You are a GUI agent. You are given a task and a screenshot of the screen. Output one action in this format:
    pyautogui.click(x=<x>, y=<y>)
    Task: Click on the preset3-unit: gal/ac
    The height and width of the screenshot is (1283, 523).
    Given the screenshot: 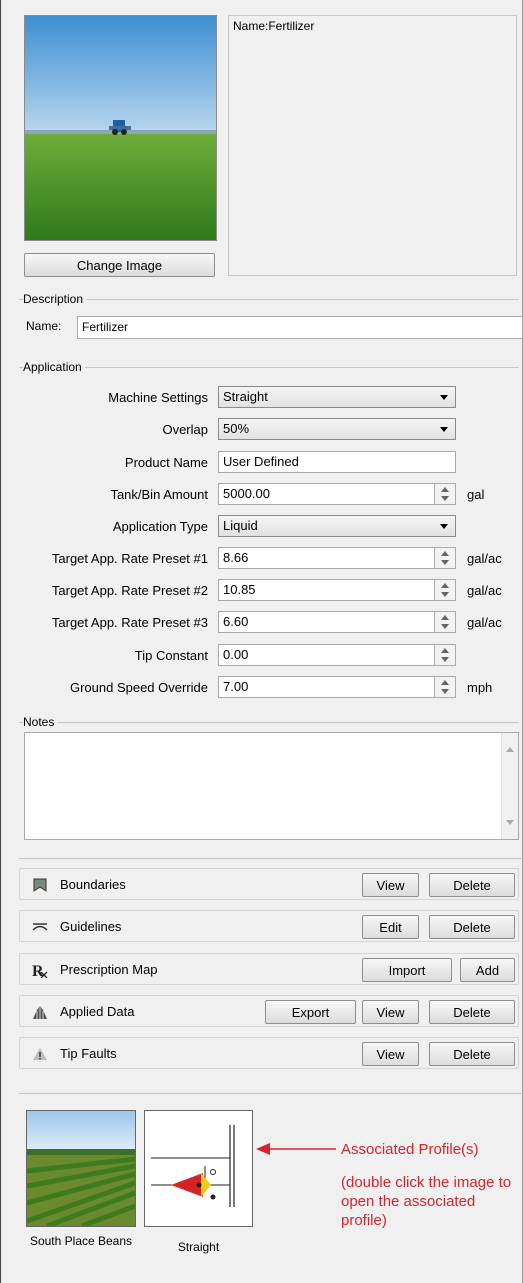 What is the action you would take?
    pyautogui.click(x=484, y=622)
    